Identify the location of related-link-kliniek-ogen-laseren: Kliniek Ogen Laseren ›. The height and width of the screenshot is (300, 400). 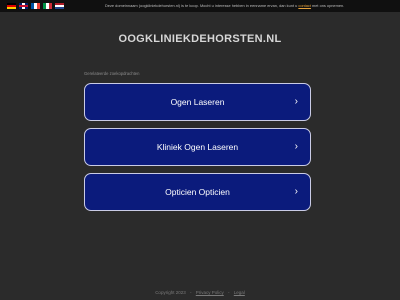
(197, 147).